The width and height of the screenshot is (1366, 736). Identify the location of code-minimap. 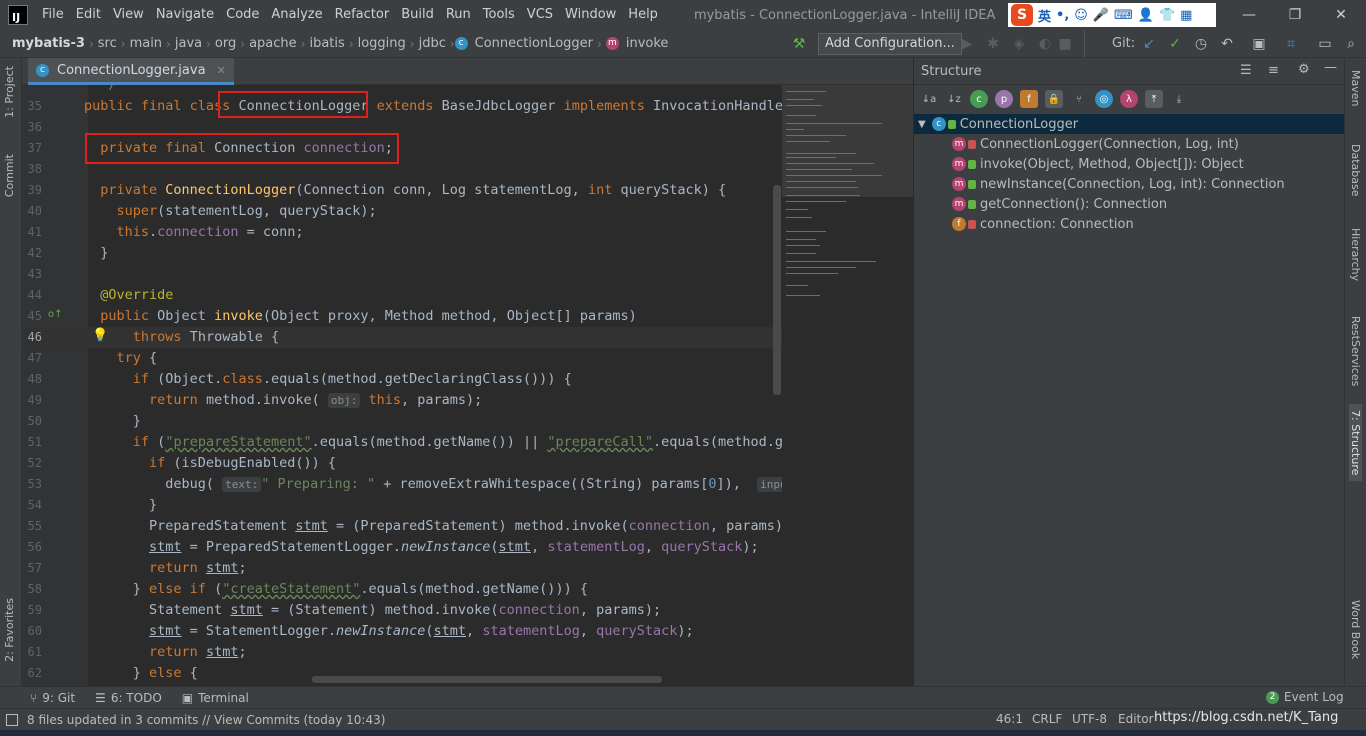
(847, 385).